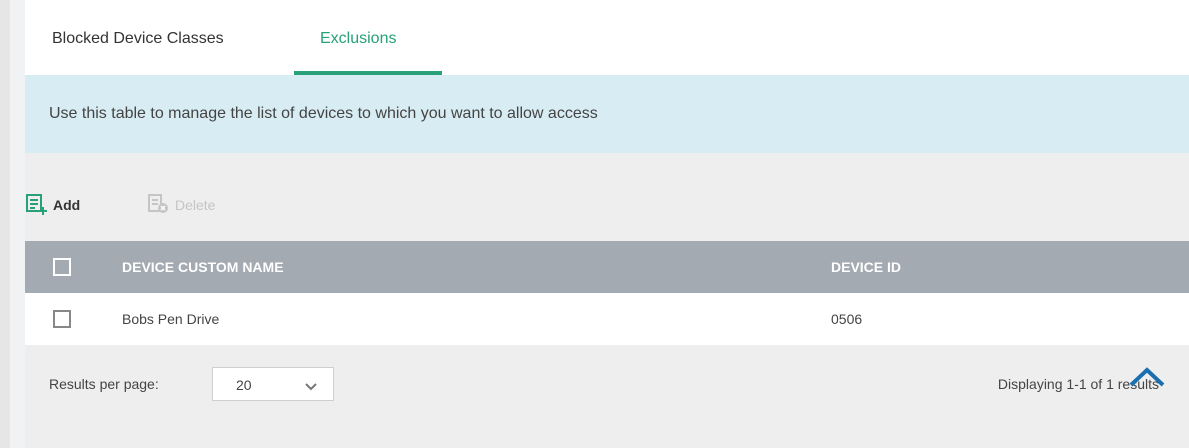  Describe the element at coordinates (847, 319) in the screenshot. I see `device-id-cell: 0506` at that location.